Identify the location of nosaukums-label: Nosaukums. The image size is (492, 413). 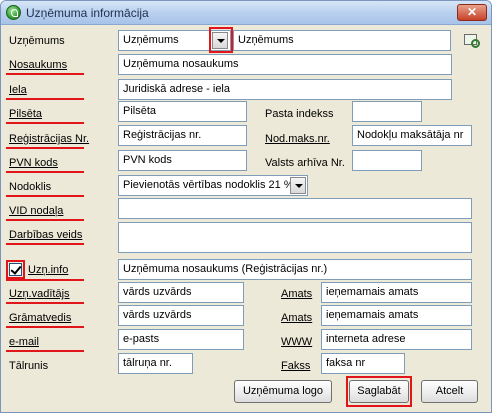
(38, 65).